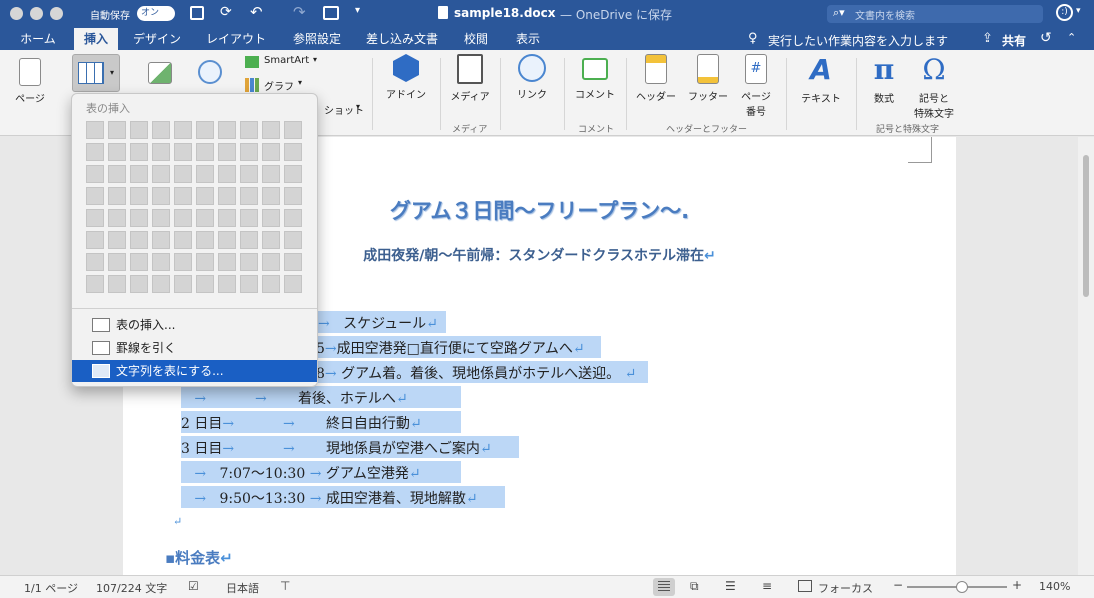 The image size is (1094, 598). I want to click on addins-button: アドイン, so click(406, 77).